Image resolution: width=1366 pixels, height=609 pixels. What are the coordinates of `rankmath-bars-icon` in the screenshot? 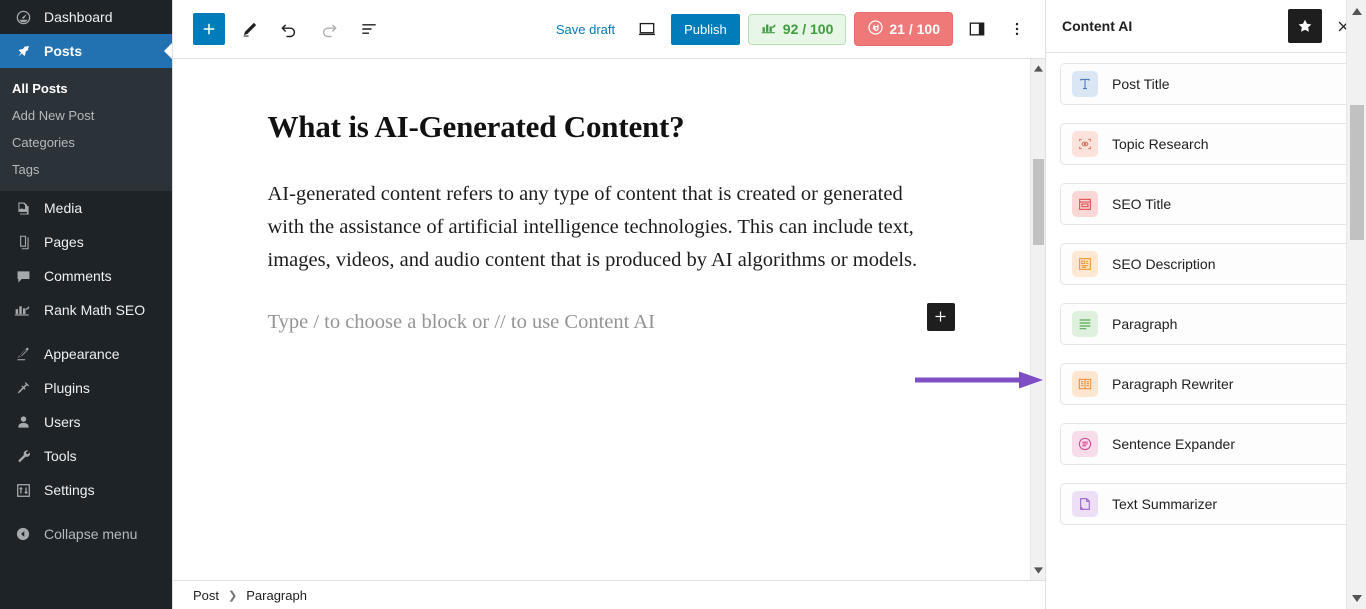 It's located at (769, 29).